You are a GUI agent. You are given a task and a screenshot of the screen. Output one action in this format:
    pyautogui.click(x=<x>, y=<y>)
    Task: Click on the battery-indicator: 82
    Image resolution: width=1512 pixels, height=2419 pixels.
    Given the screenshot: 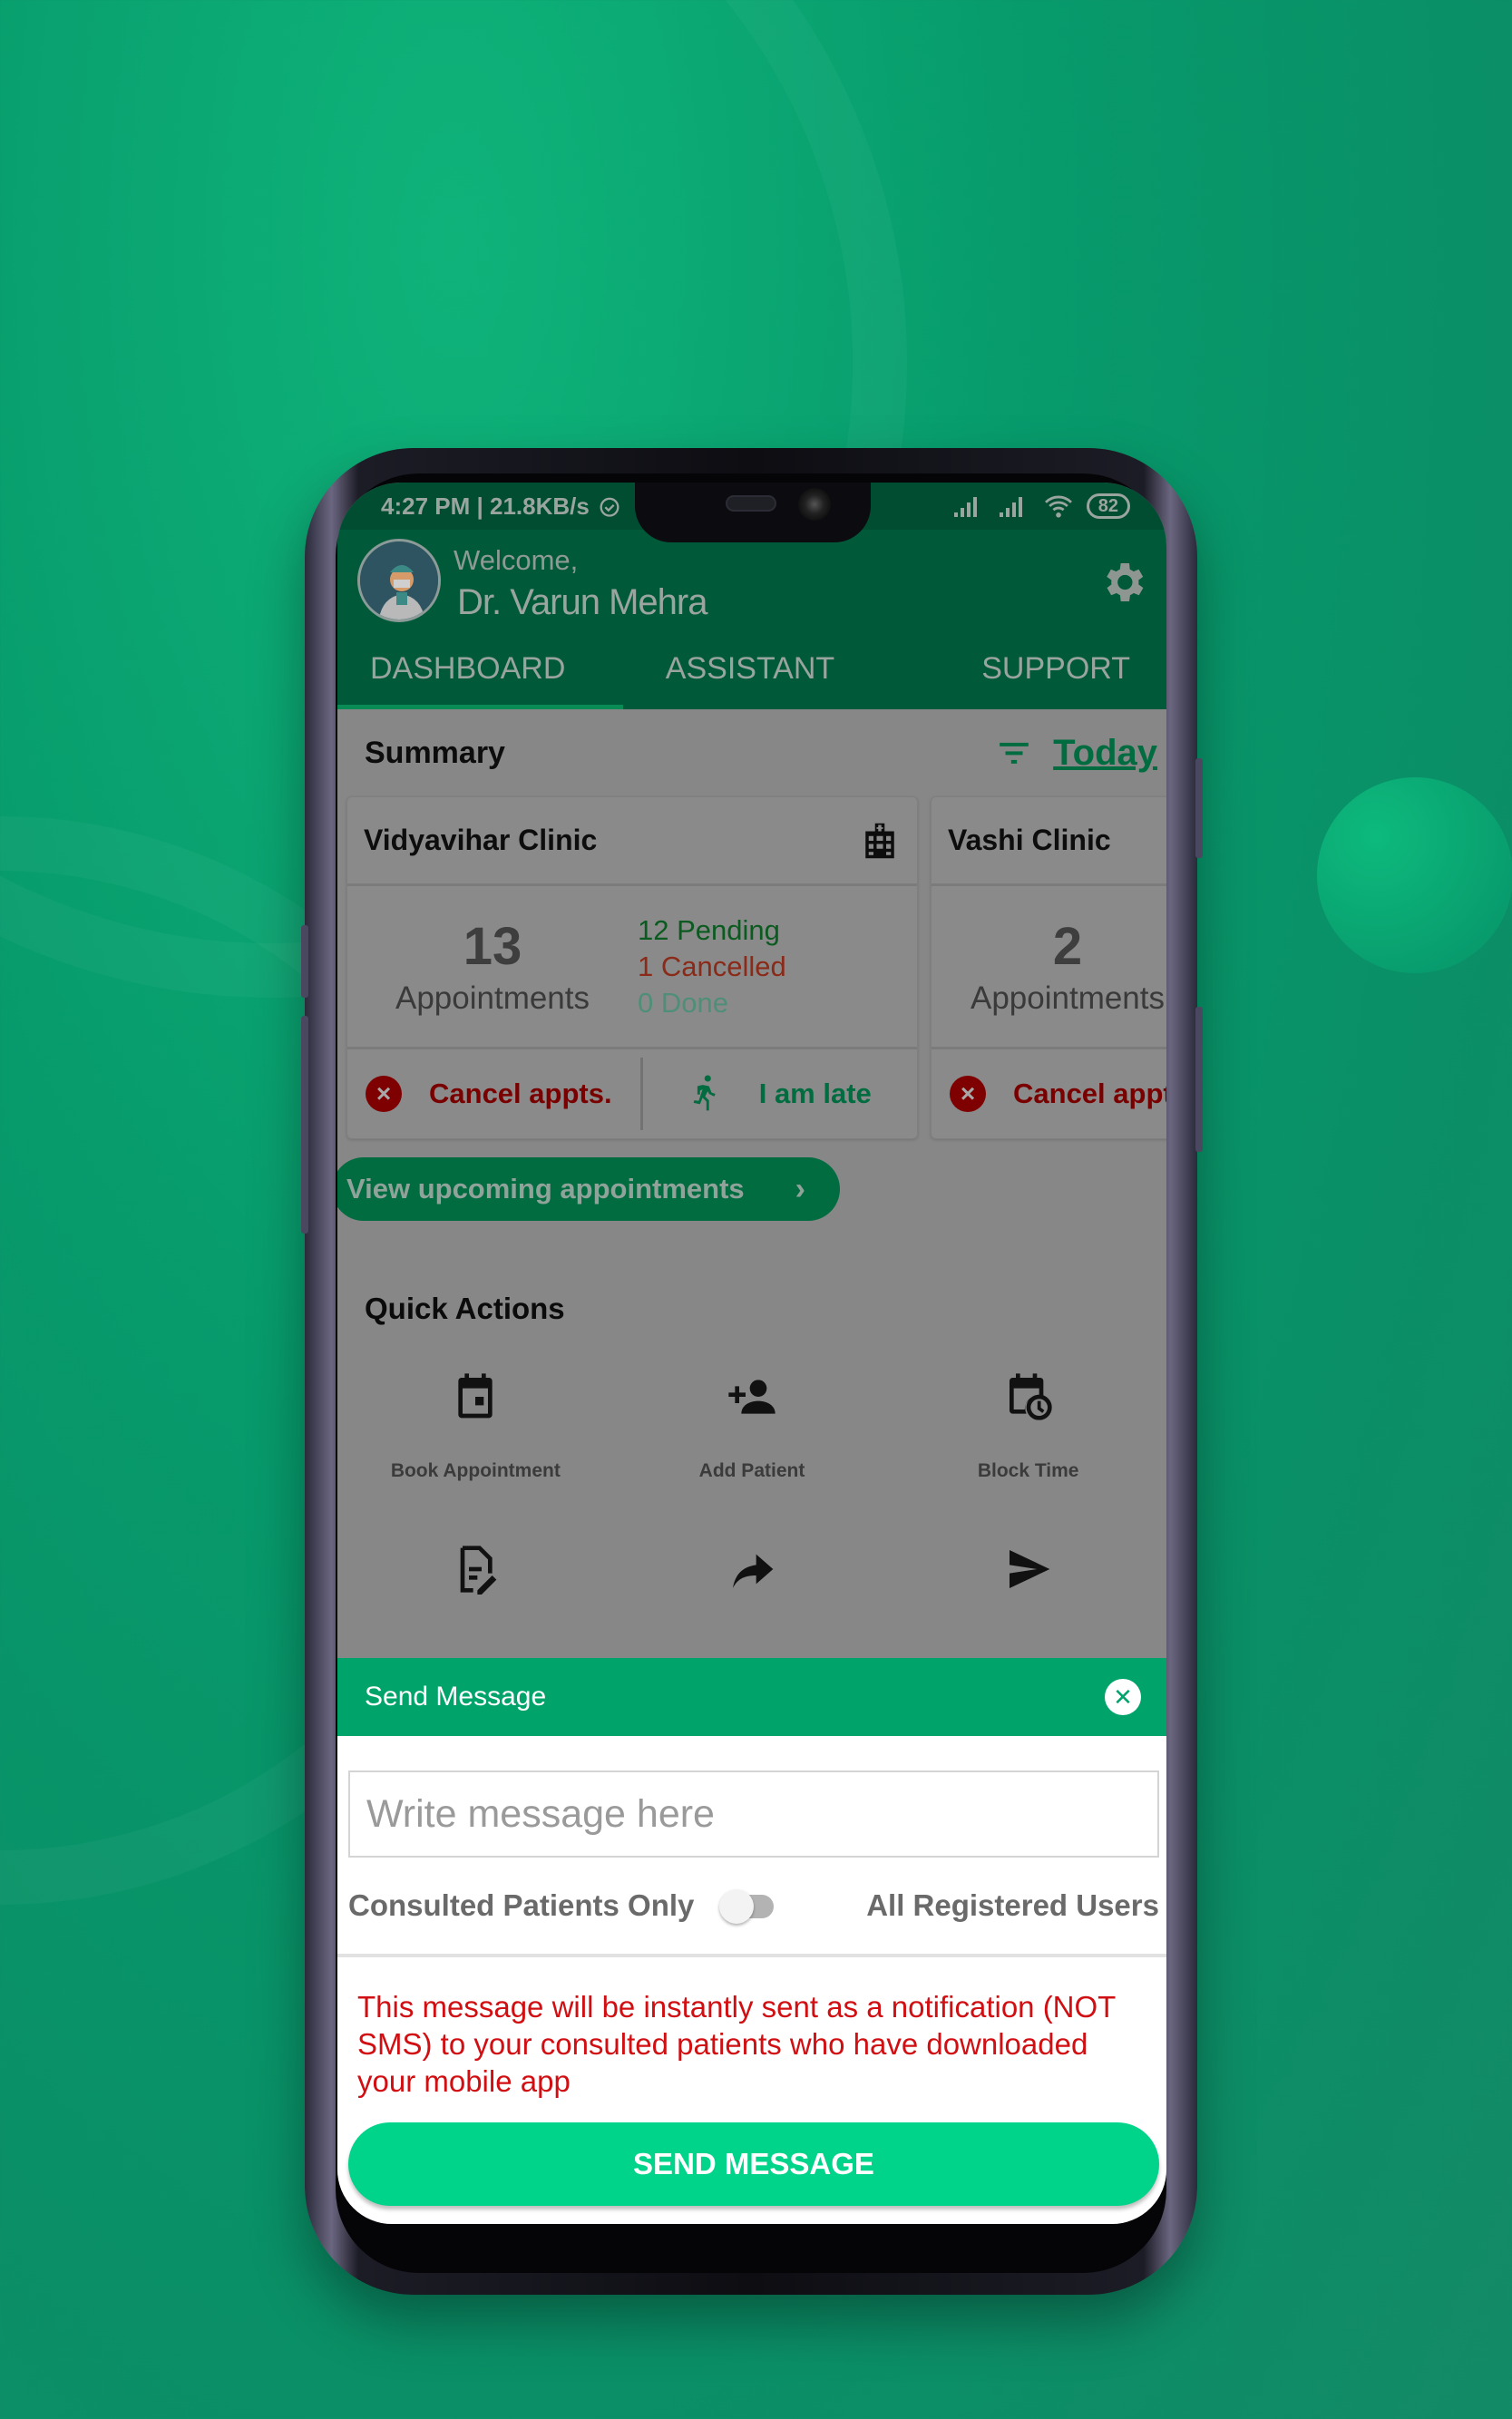 What is the action you would take?
    pyautogui.click(x=1108, y=506)
    